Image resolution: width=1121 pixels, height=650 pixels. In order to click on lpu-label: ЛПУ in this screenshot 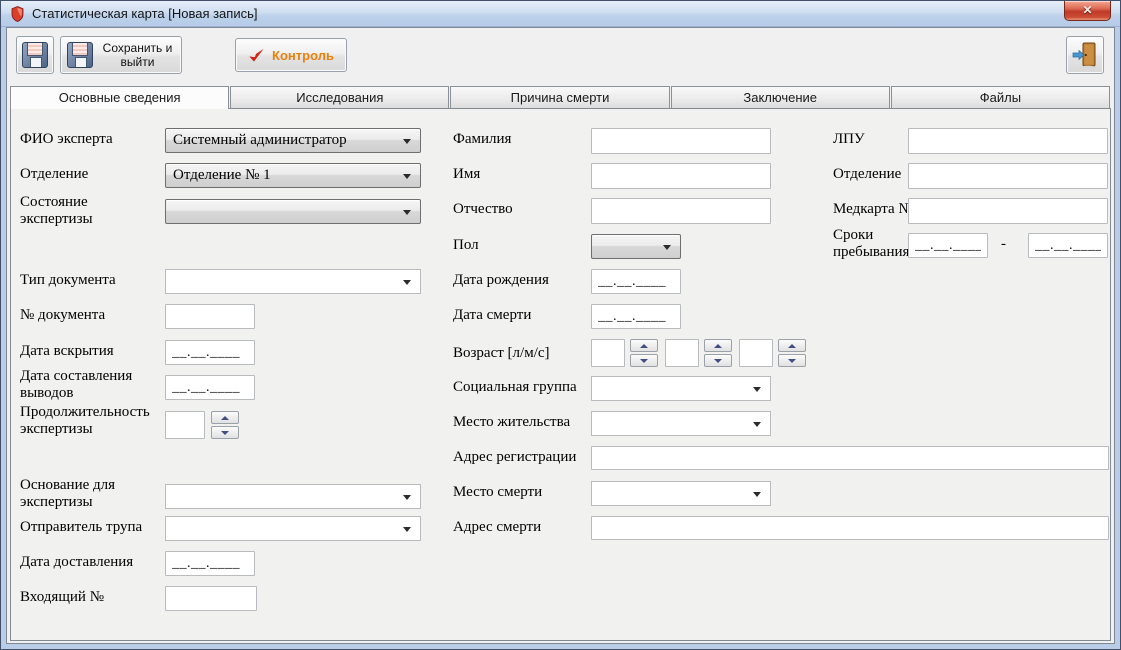, I will do `click(849, 139)`.